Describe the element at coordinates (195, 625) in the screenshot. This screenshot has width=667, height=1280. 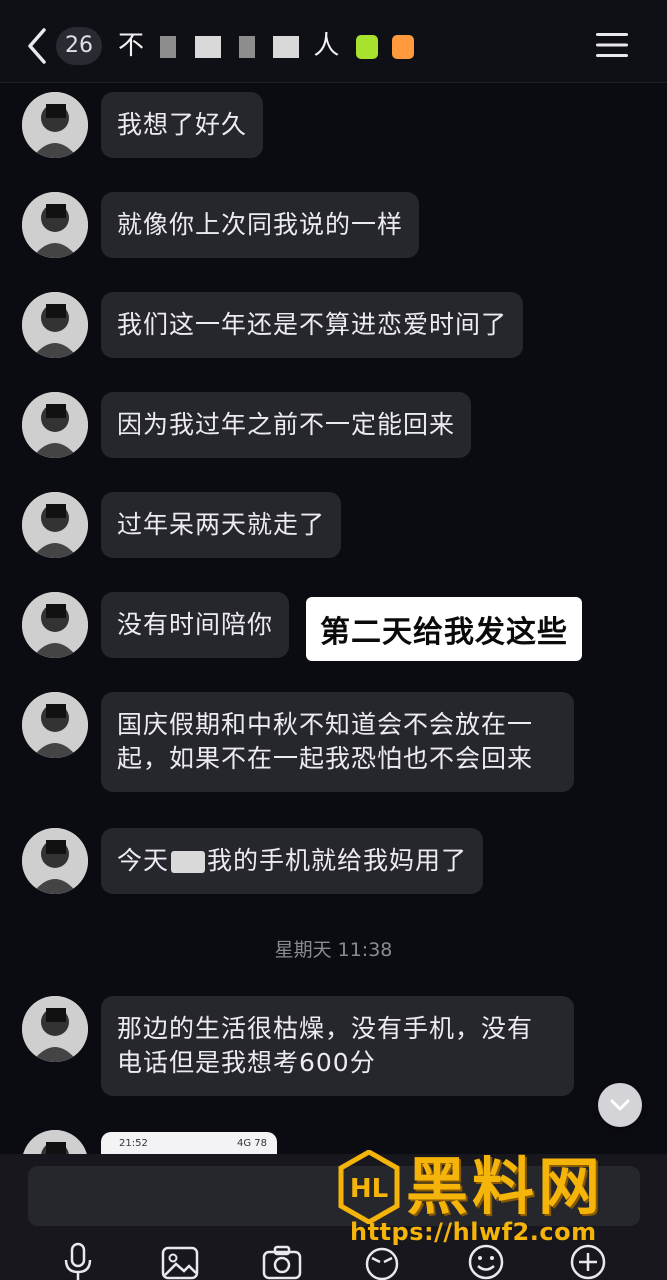
I see `message-bubble: 没有时间陪你` at that location.